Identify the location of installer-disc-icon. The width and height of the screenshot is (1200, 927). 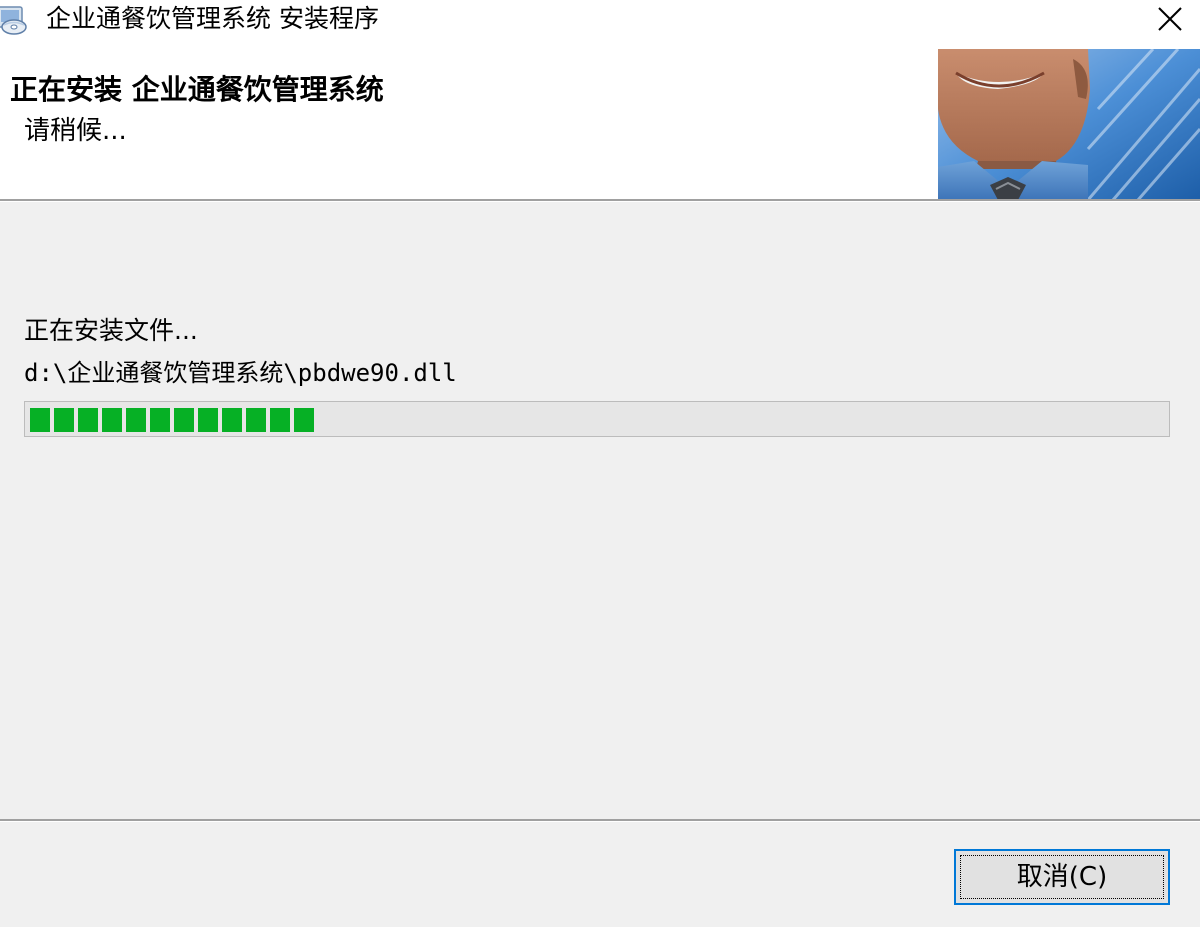
(15, 20).